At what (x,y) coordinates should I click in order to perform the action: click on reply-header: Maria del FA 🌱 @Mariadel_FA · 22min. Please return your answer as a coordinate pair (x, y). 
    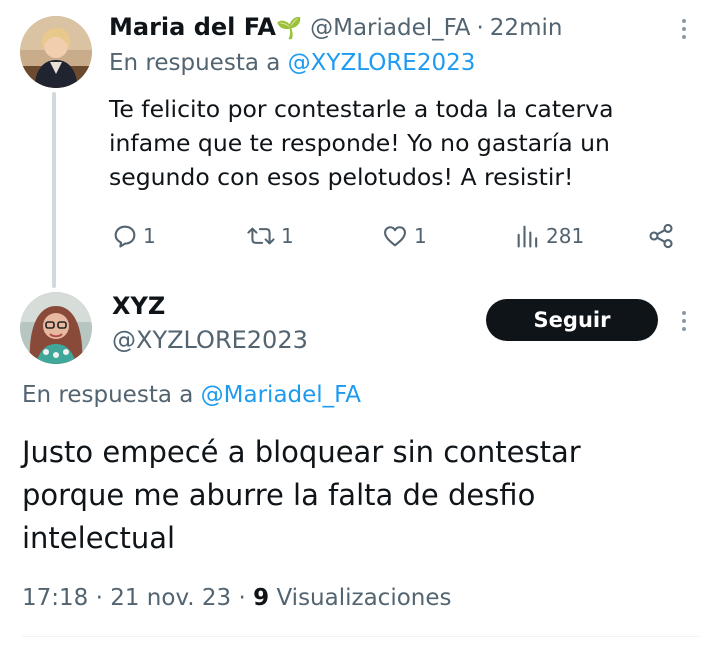
    Looking at the image, I should click on (335, 29).